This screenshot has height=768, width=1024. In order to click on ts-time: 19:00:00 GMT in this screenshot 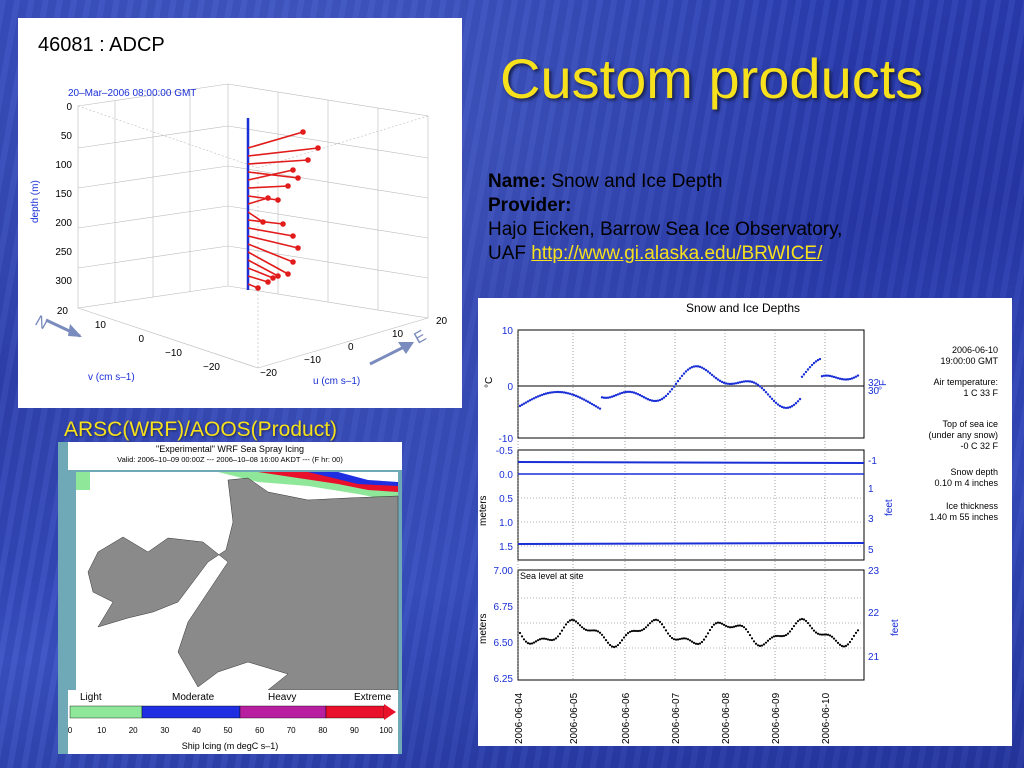, I will do `click(969, 361)`.